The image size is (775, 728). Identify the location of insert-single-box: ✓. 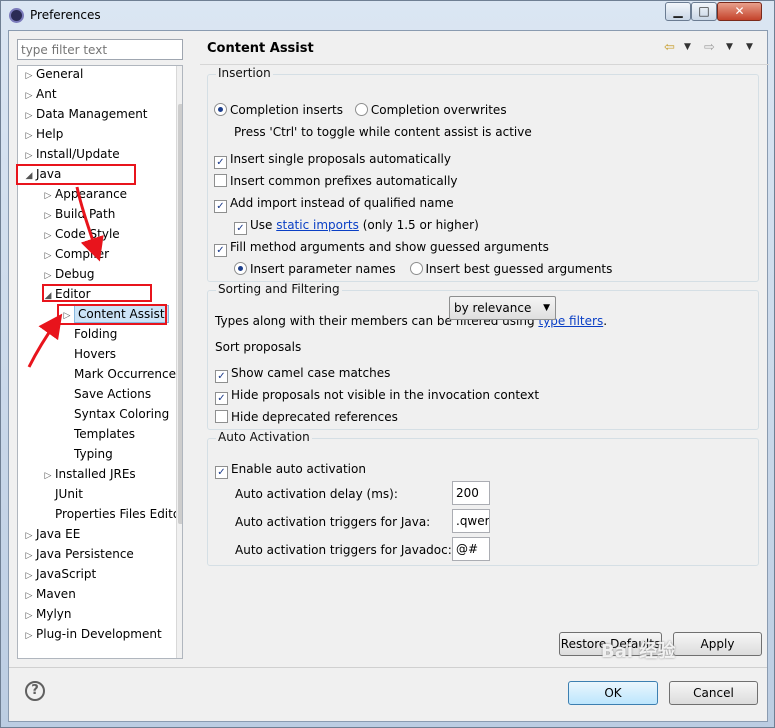
(220, 162).